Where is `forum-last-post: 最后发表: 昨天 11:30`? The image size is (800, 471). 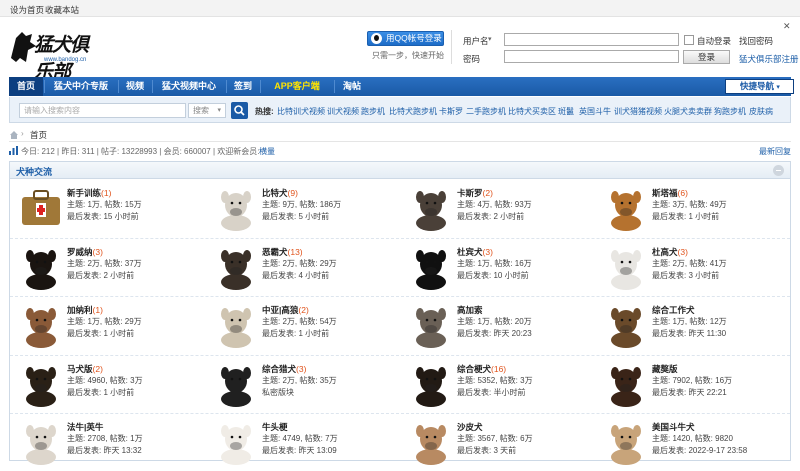 forum-last-post: 最后发表: 昨天 11:30 is located at coordinates (689, 333).